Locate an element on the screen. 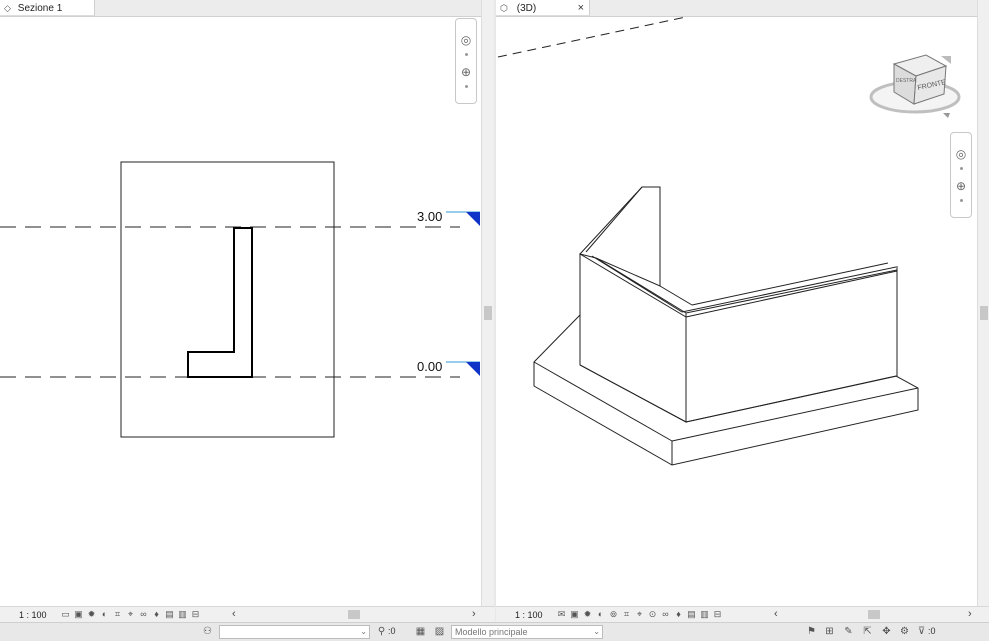  left-vertical-scrollbar is located at coordinates (487, 303).